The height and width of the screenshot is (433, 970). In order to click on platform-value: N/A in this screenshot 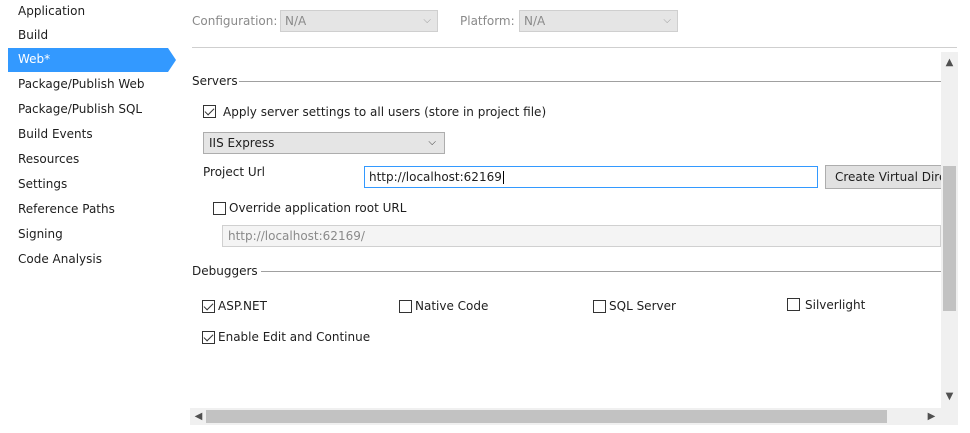, I will do `click(535, 21)`.